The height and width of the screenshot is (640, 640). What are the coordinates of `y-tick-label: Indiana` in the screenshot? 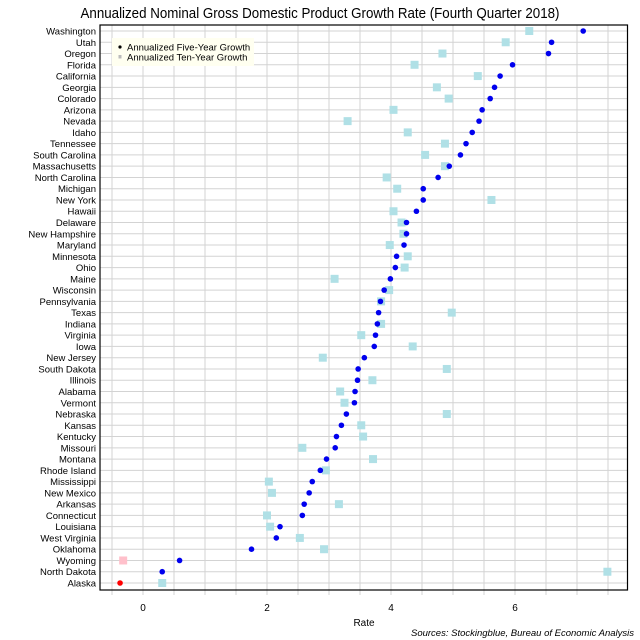 It's located at (81, 324).